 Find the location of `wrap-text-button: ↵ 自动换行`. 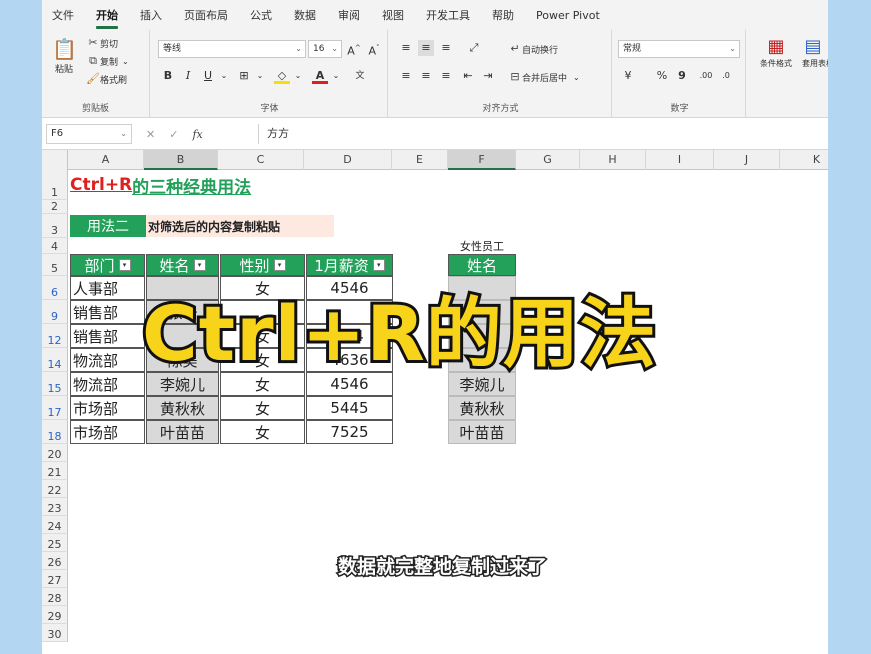

wrap-text-button: ↵ 自动换行 is located at coordinates (533, 49).